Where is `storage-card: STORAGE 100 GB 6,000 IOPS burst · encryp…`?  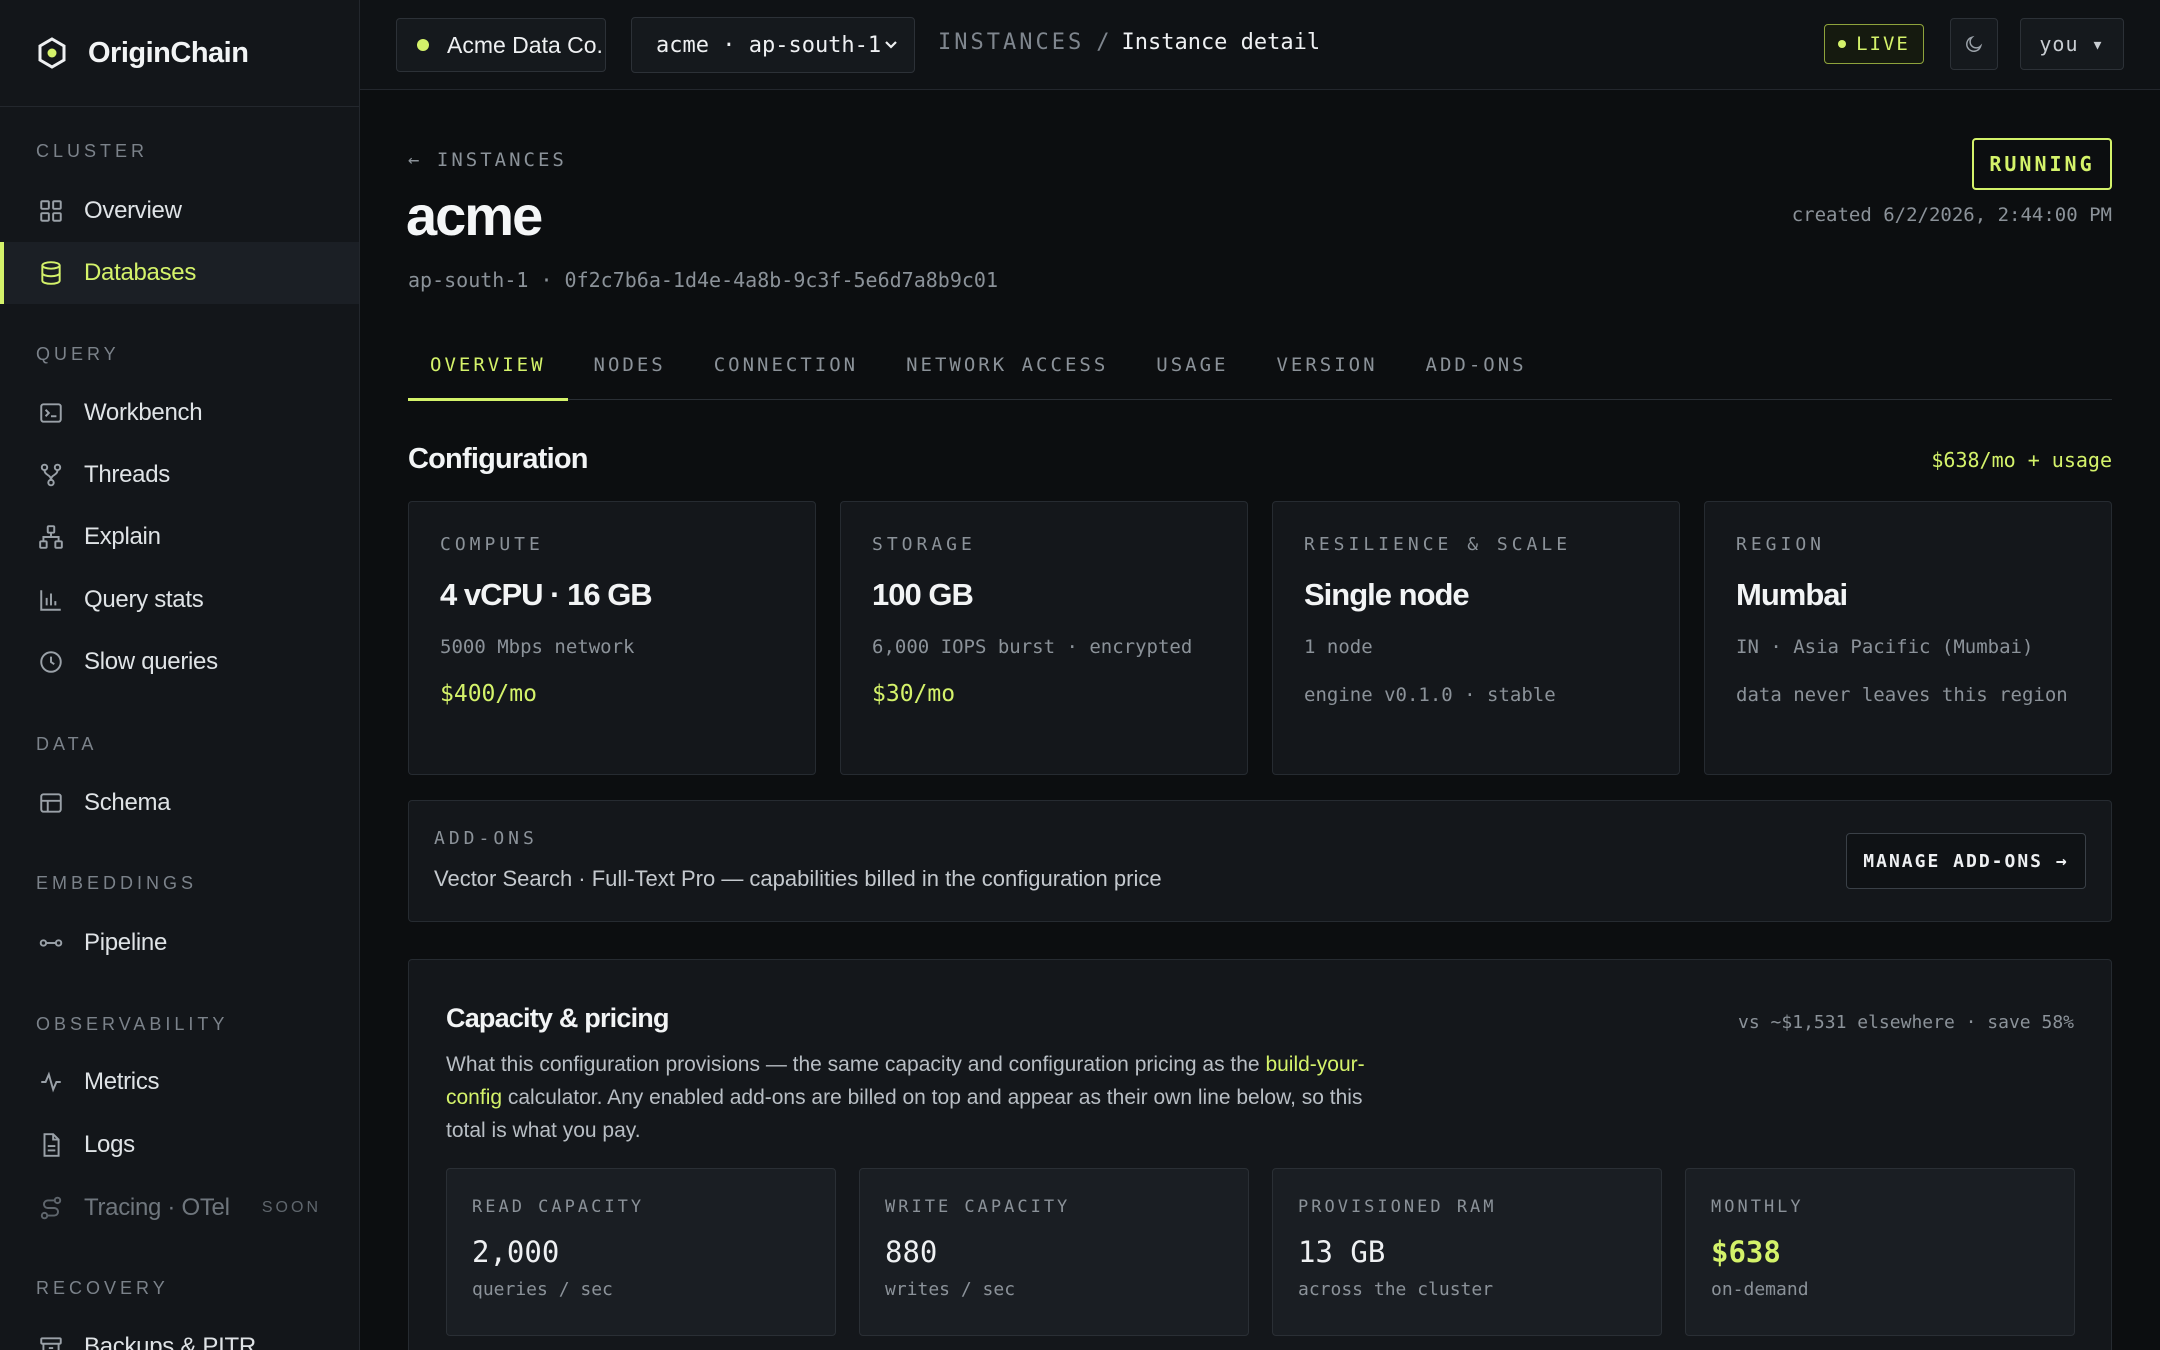 storage-card: STORAGE 100 GB 6,000 IOPS burst · encryp… is located at coordinates (1044, 638).